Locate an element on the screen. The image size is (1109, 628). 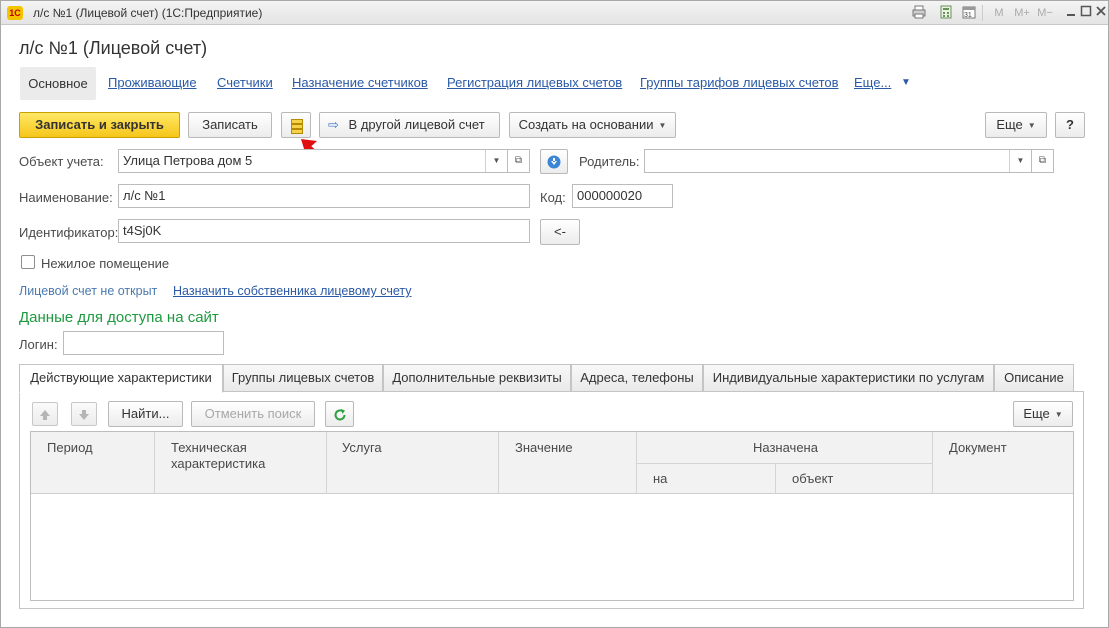
header-divider is located at coordinates (784, 463).